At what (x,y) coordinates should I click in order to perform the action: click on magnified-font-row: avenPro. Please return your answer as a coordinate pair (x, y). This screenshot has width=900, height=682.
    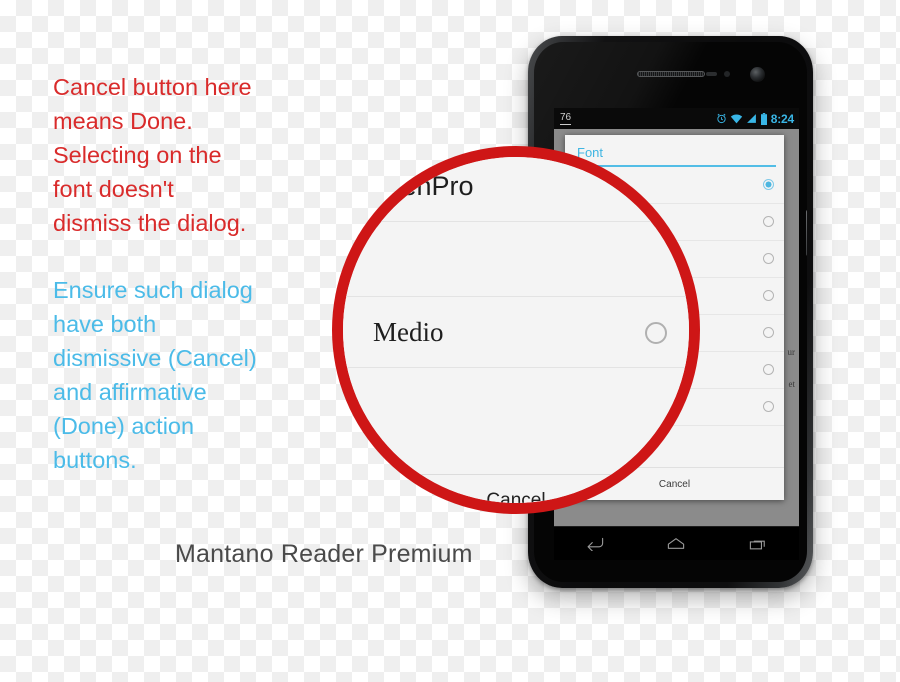
    Looking at the image, I should click on (516, 189).